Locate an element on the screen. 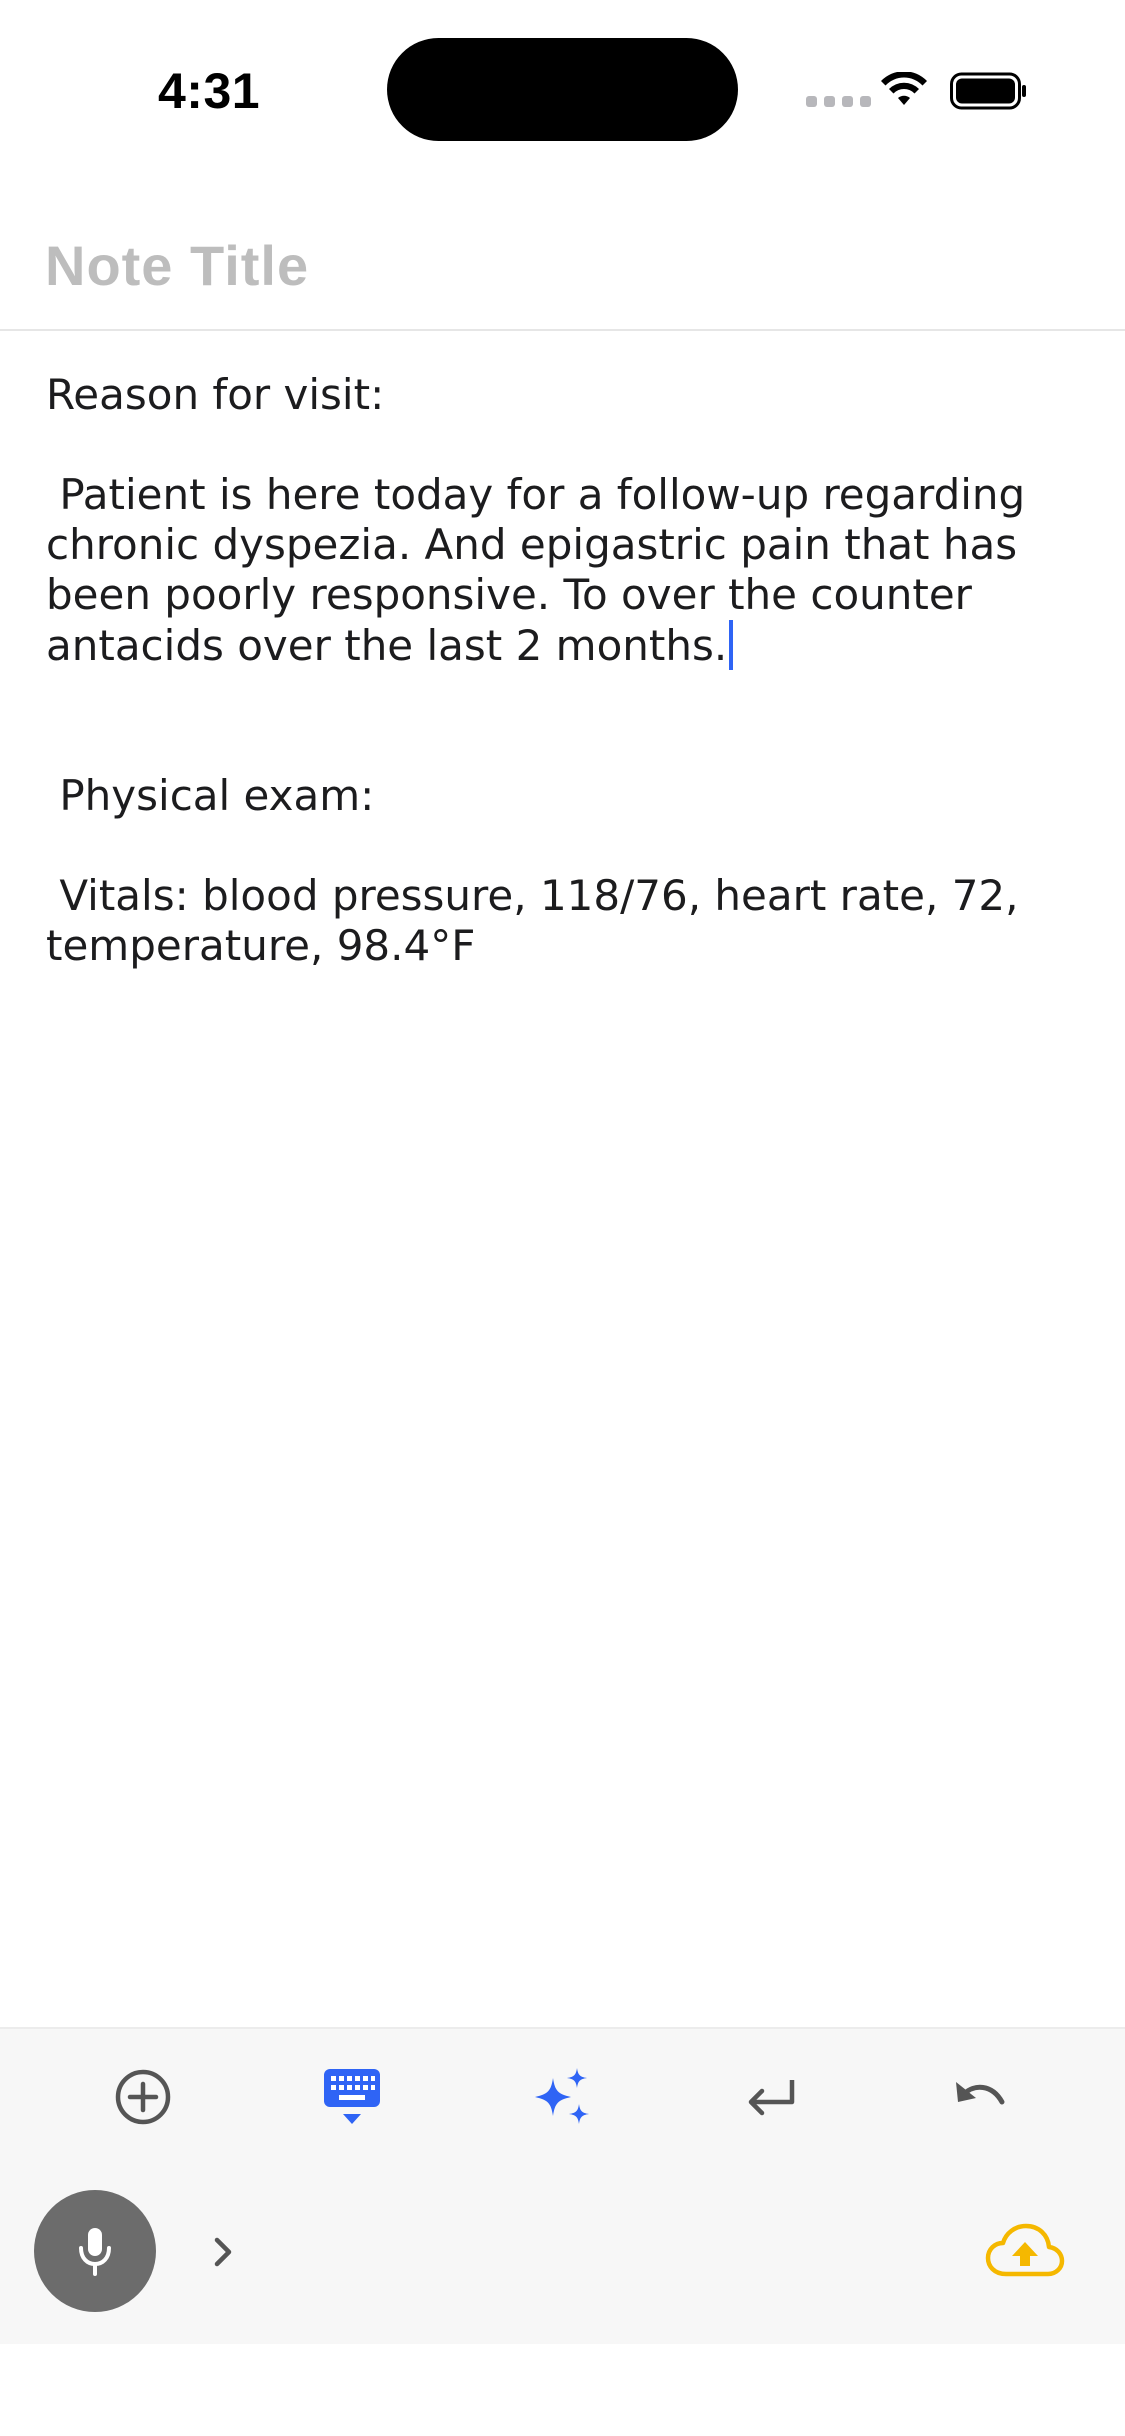  return-icon is located at coordinates (771, 2098).